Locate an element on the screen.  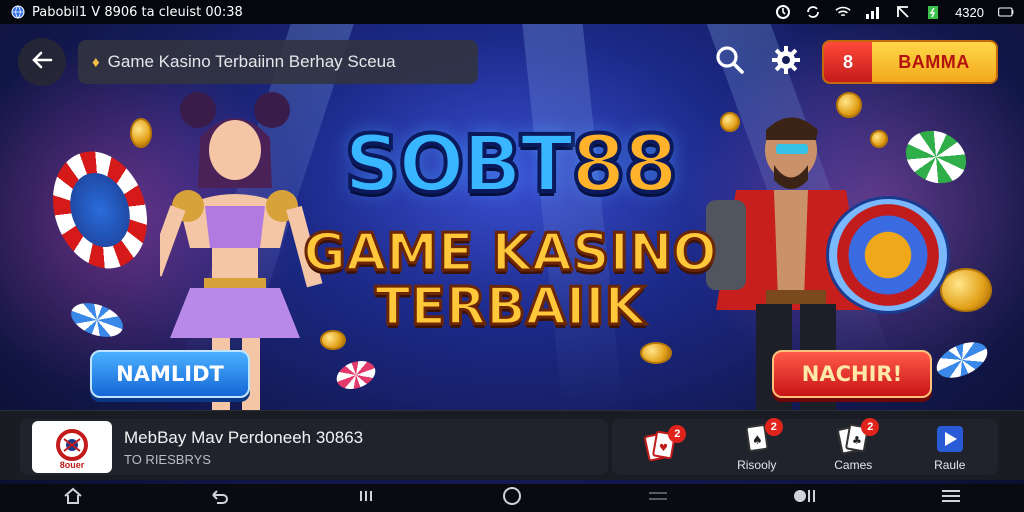
hero-title-part2: 88 is located at coordinates (624, 165).